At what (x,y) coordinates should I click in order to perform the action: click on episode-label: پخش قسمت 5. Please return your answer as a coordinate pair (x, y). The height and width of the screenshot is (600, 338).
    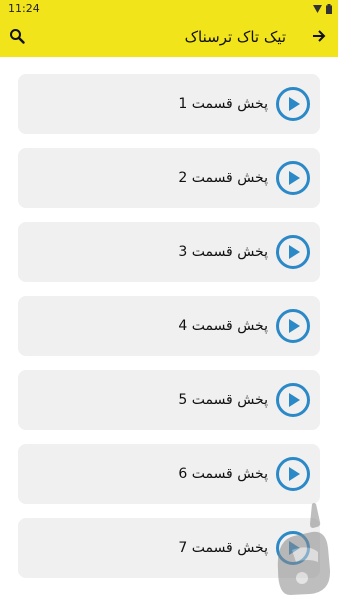
    Looking at the image, I should click on (223, 400).